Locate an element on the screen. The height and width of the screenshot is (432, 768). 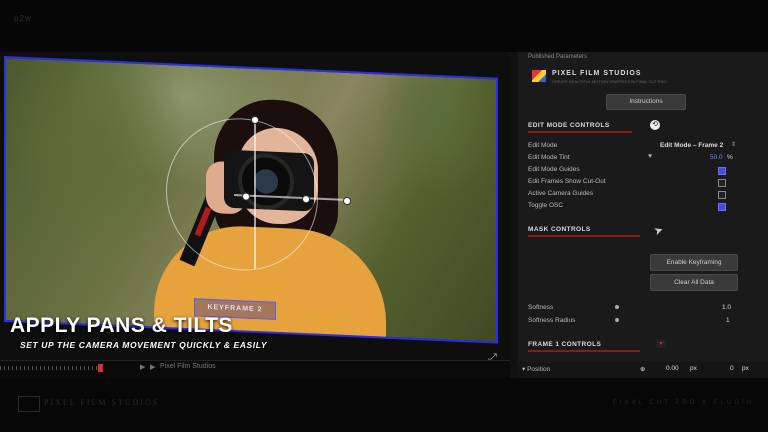
edit-frames-cutout-checkbox is located at coordinates (722, 183).